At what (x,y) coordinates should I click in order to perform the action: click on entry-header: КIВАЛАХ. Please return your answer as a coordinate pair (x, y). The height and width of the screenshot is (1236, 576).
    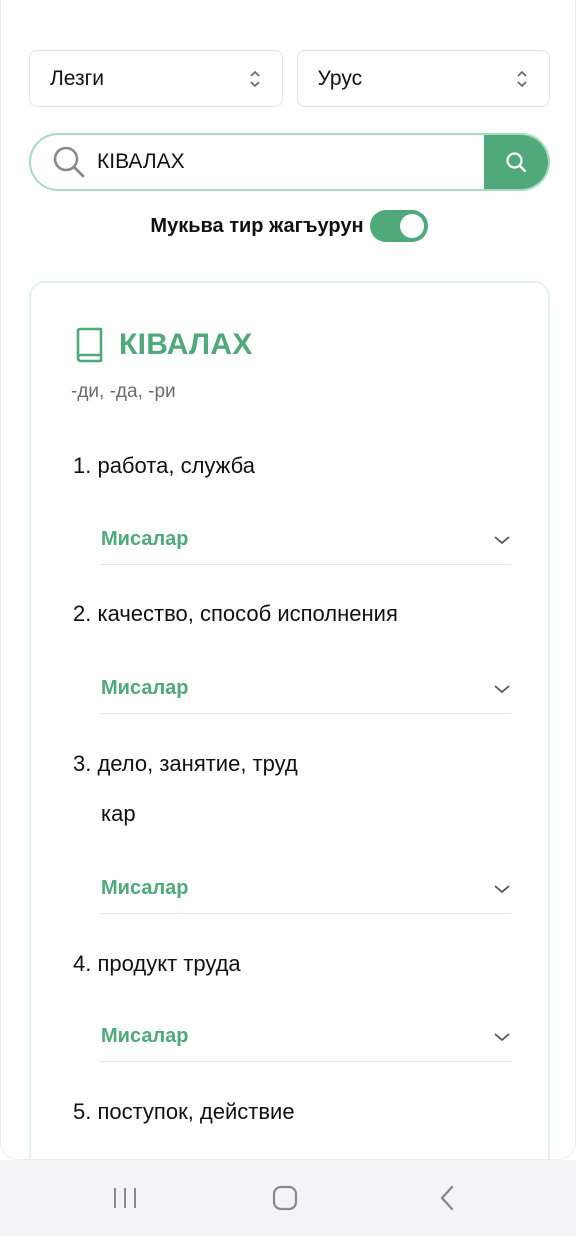
    Looking at the image, I should click on (163, 345).